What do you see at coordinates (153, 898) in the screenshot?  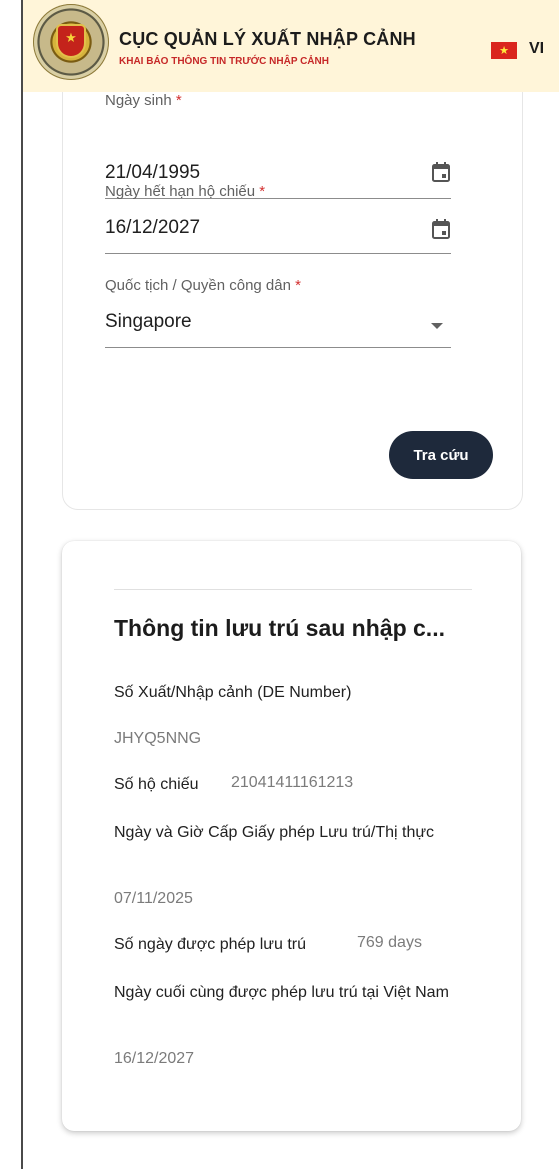 I see `permit-date-value: 07/11/2025` at bounding box center [153, 898].